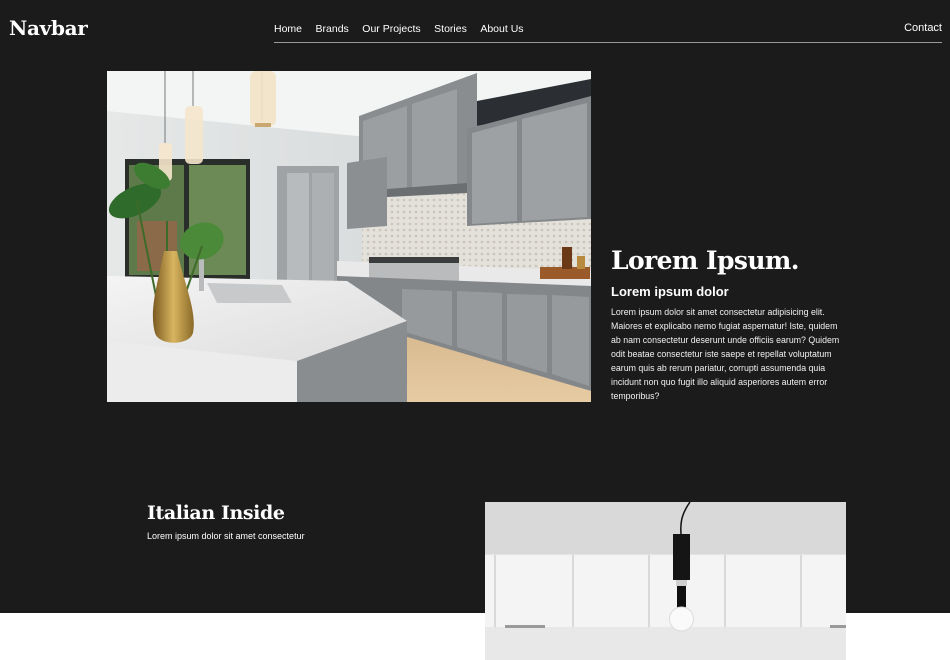 The width and height of the screenshot is (950, 660). I want to click on hero-title: Lorem Ipsum., so click(705, 260).